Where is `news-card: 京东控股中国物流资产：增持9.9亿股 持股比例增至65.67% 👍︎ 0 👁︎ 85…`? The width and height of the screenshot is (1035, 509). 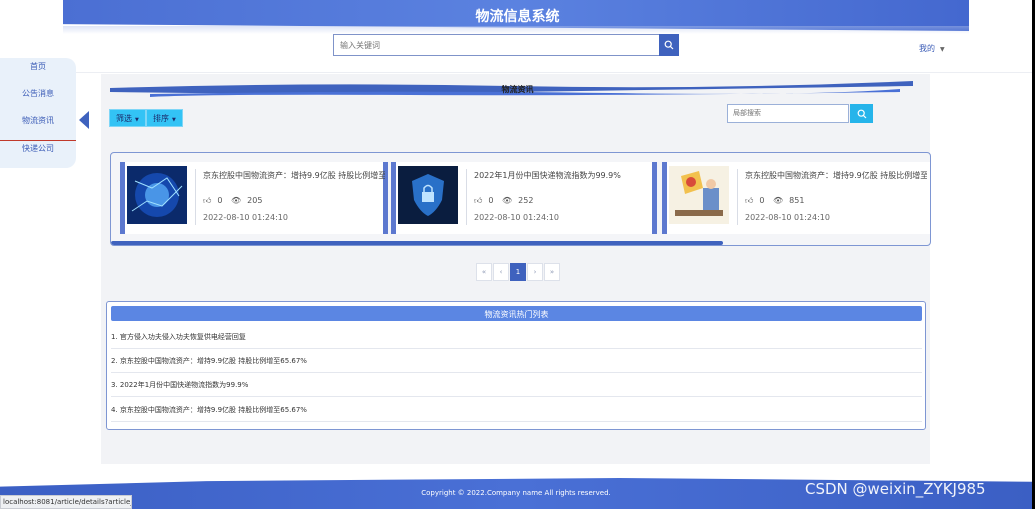
news-card: 京东控股中国物流资产：增持9.9亿股 持股比例增至65.67% 👍︎ 0 👁︎ 85… is located at coordinates (796, 198).